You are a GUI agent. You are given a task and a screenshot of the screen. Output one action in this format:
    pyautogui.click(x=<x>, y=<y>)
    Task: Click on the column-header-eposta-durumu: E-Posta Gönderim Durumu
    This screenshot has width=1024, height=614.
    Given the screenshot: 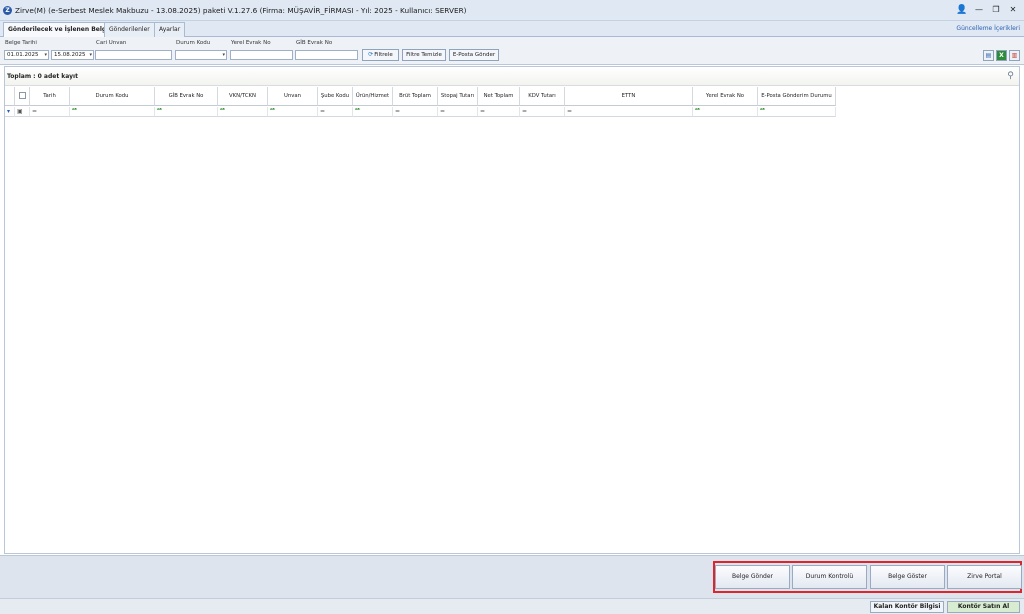 What is the action you would take?
    pyautogui.click(x=797, y=96)
    